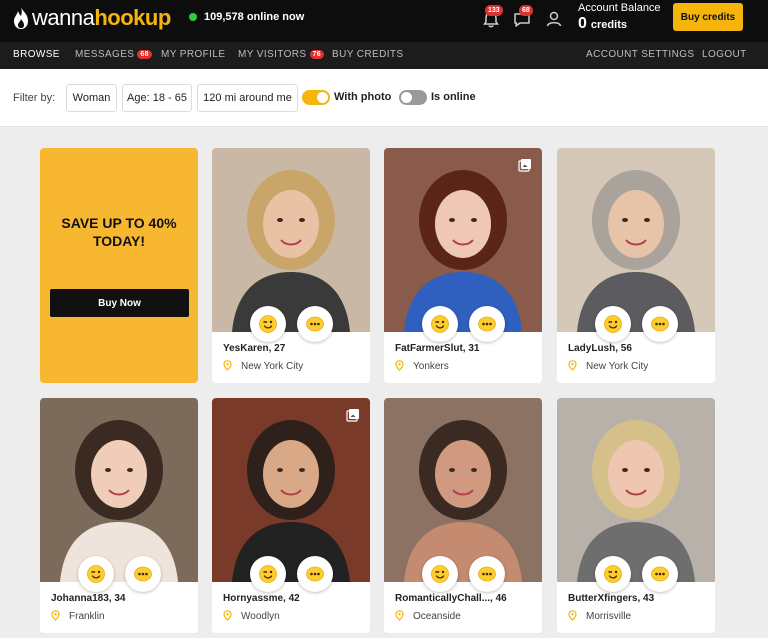  I want to click on profile-name: FatFarmerSlut, 31, so click(437, 348).